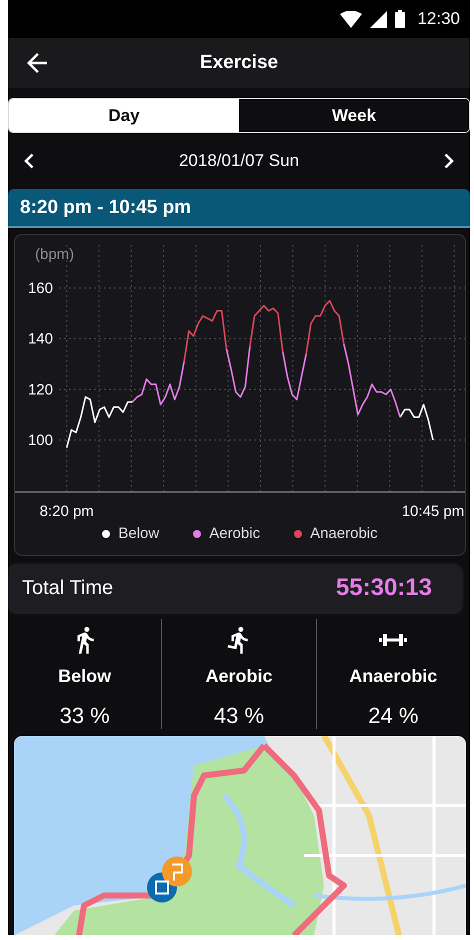 This screenshot has height=940, width=474. I want to click on clock: 12:30, so click(438, 19).